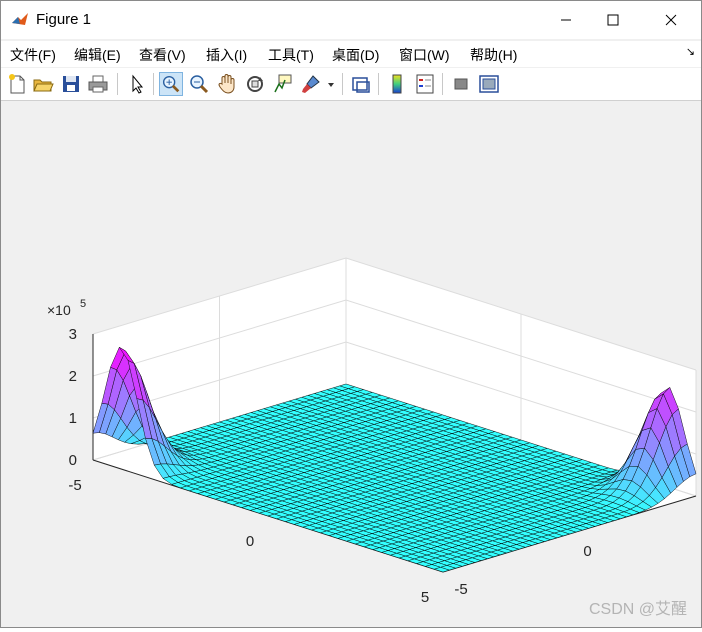  What do you see at coordinates (73, 334) in the screenshot?
I see `z-tick-label: 3` at bounding box center [73, 334].